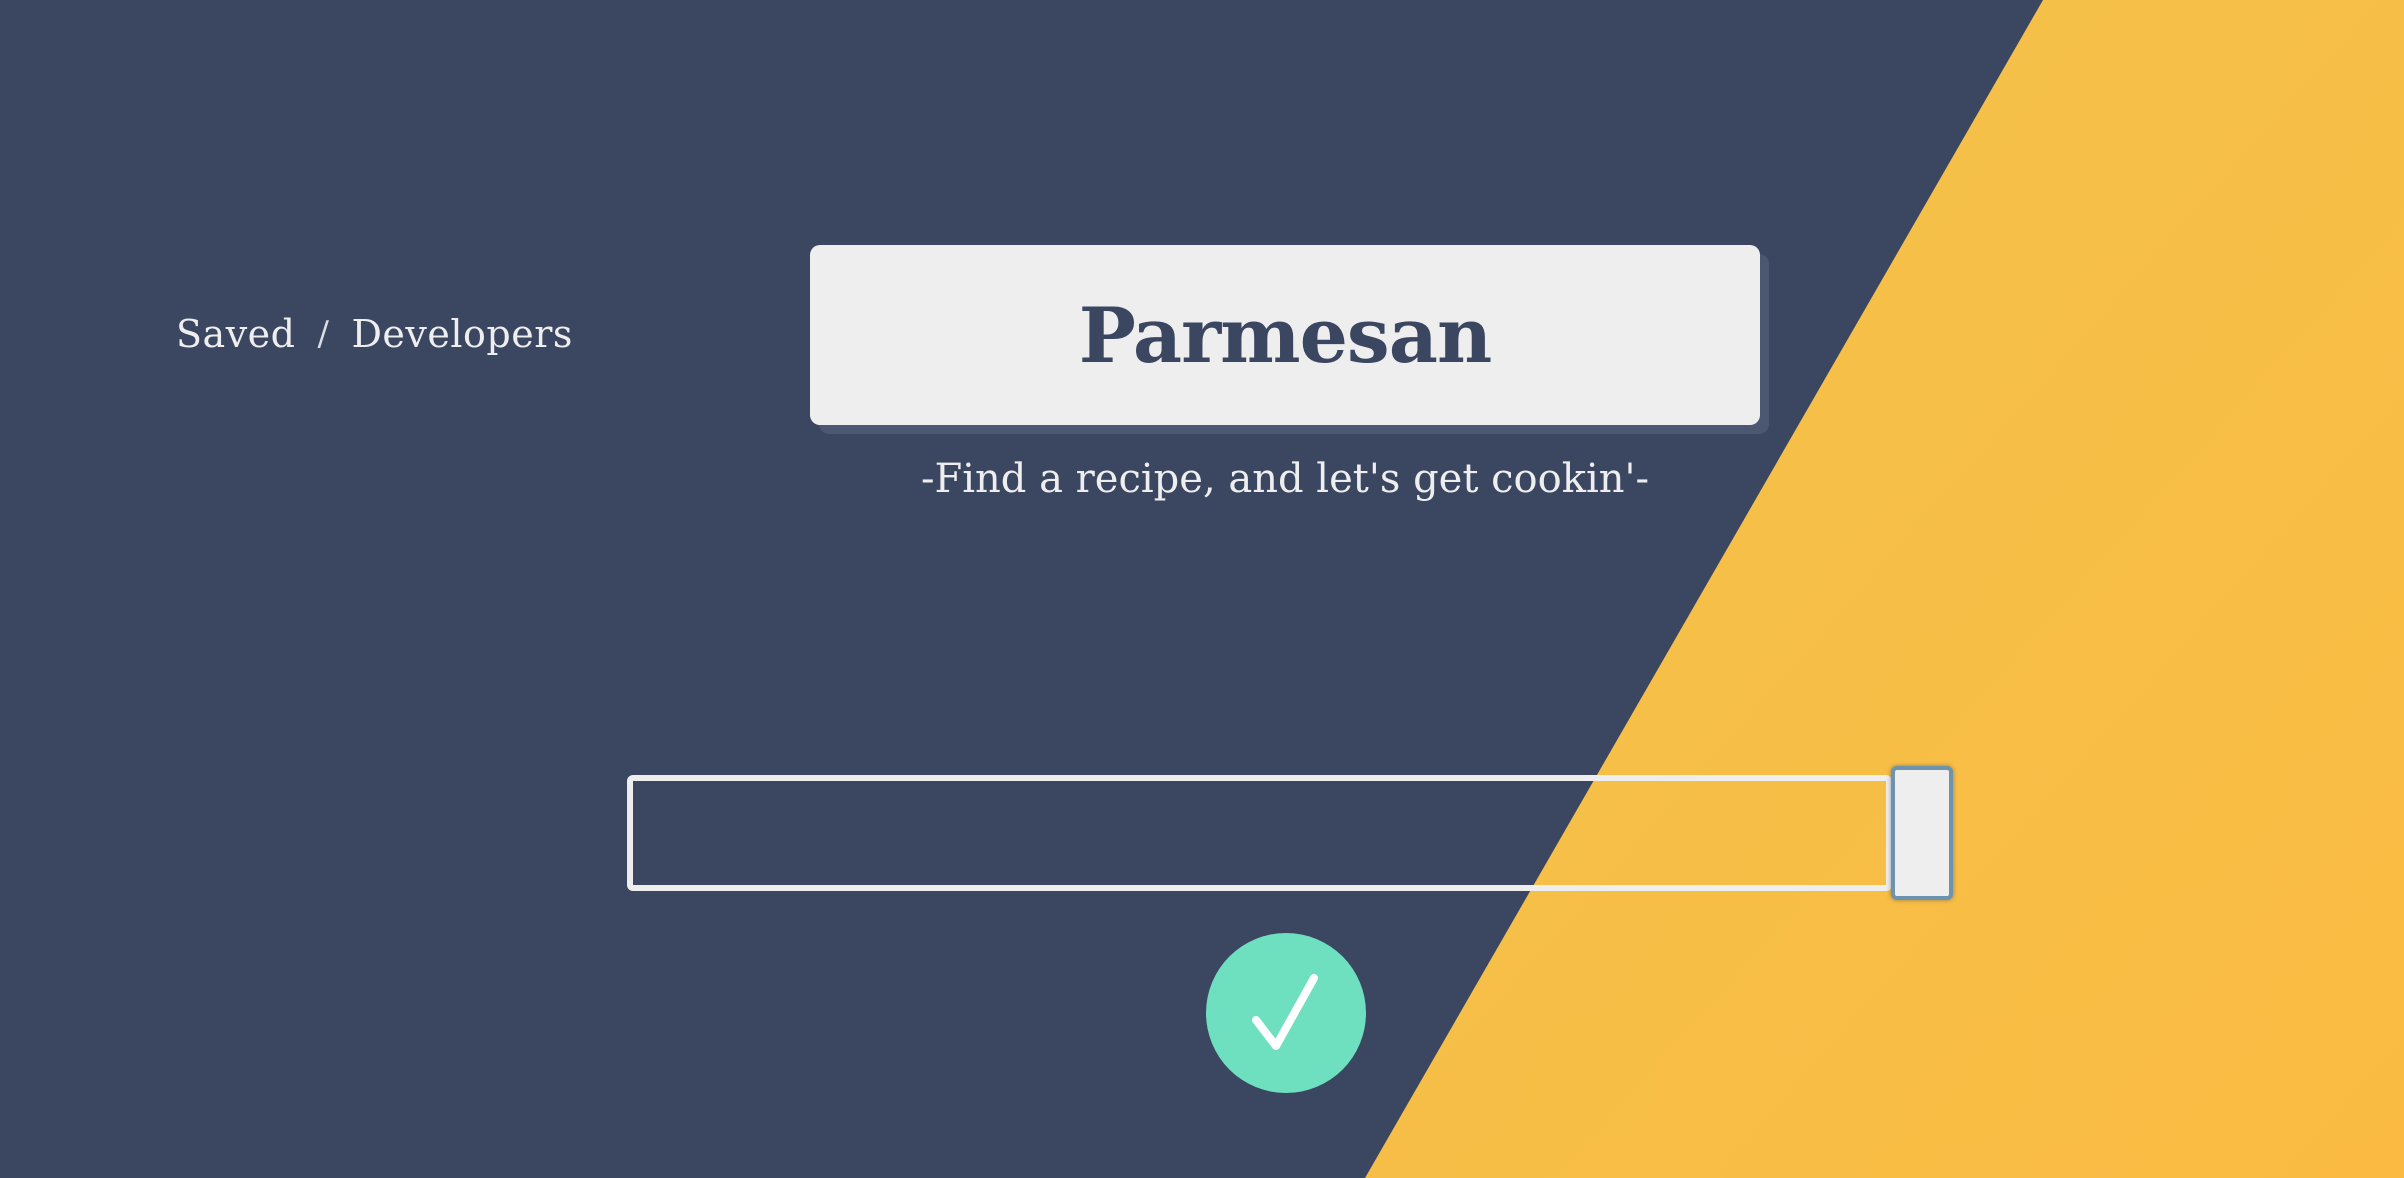  I want to click on check-icon, so click(1285, 1012).